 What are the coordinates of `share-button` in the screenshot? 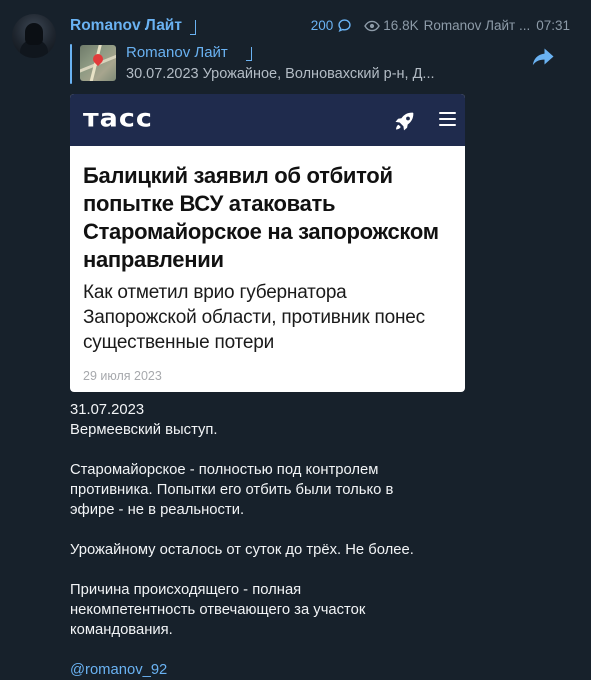 It's located at (543, 57).